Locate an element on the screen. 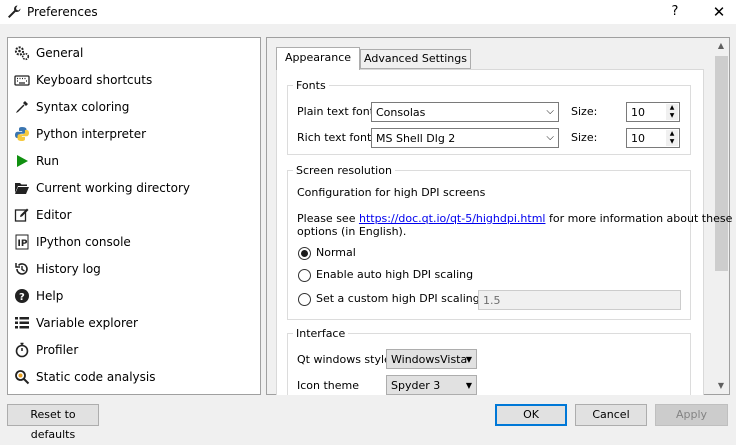  stopwatch-icon is located at coordinates (22, 350).